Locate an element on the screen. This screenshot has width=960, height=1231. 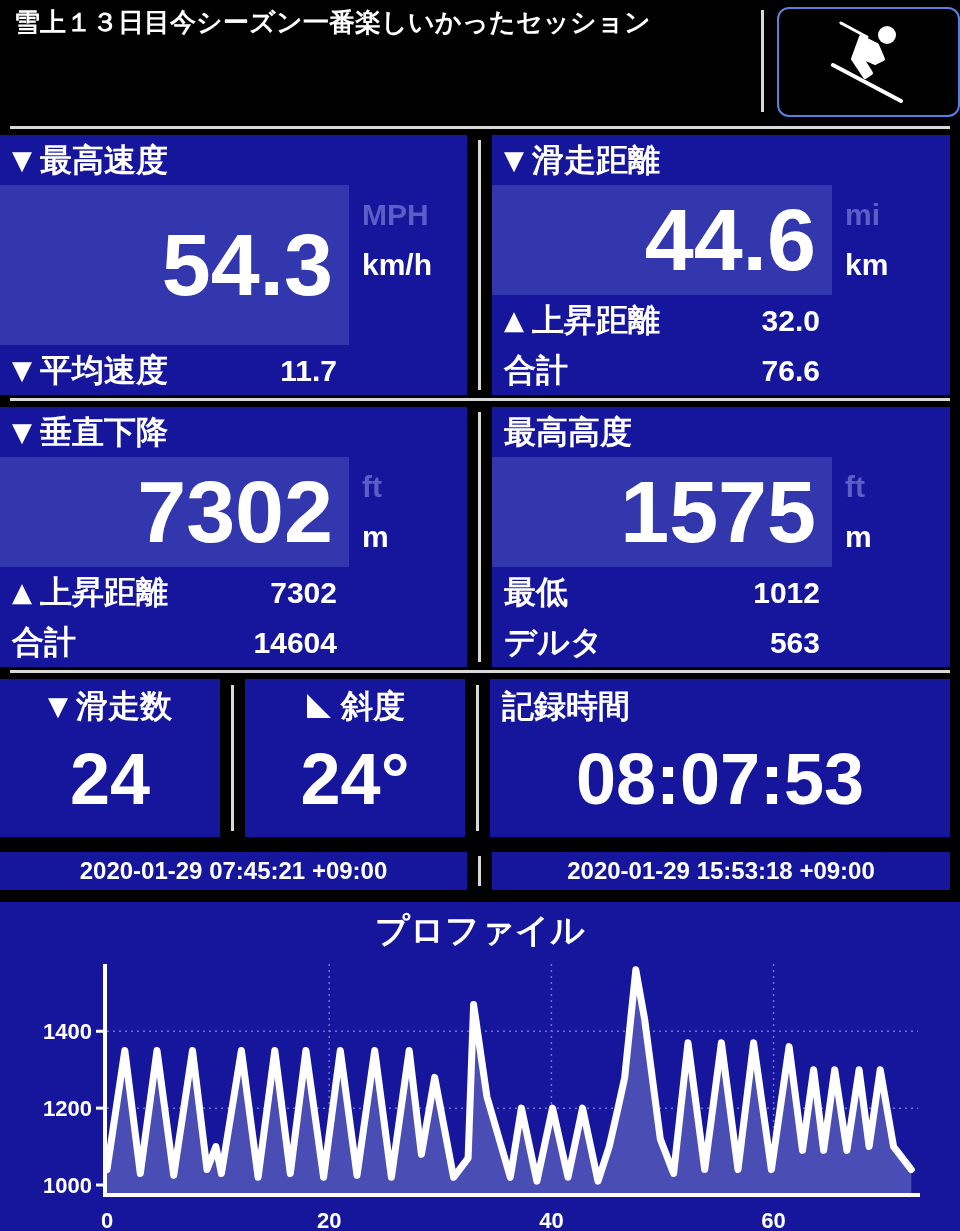
stat-title: 斜度 is located at coordinates (373, 706).